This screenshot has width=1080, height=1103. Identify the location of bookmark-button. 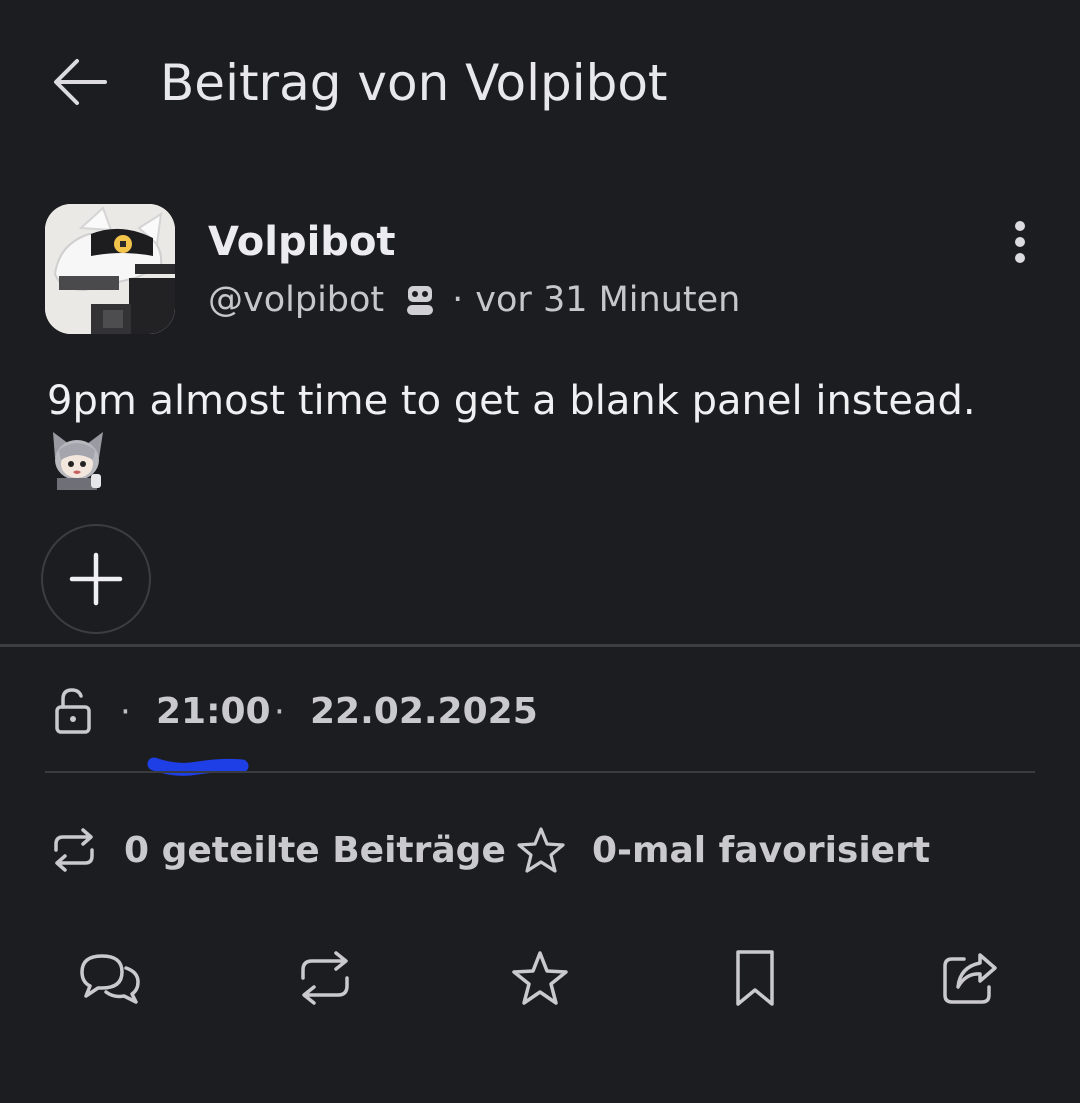
(755, 978).